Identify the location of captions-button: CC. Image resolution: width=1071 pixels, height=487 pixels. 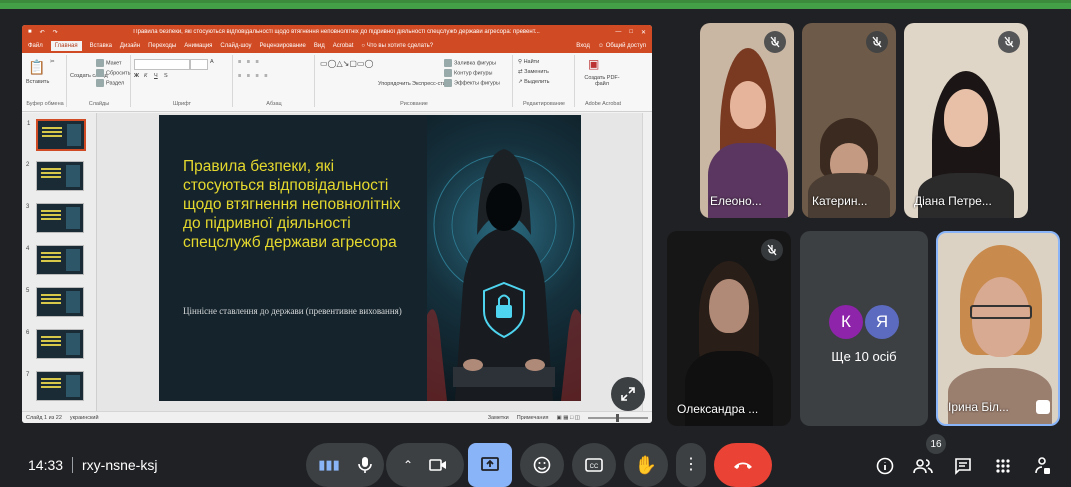
(594, 465).